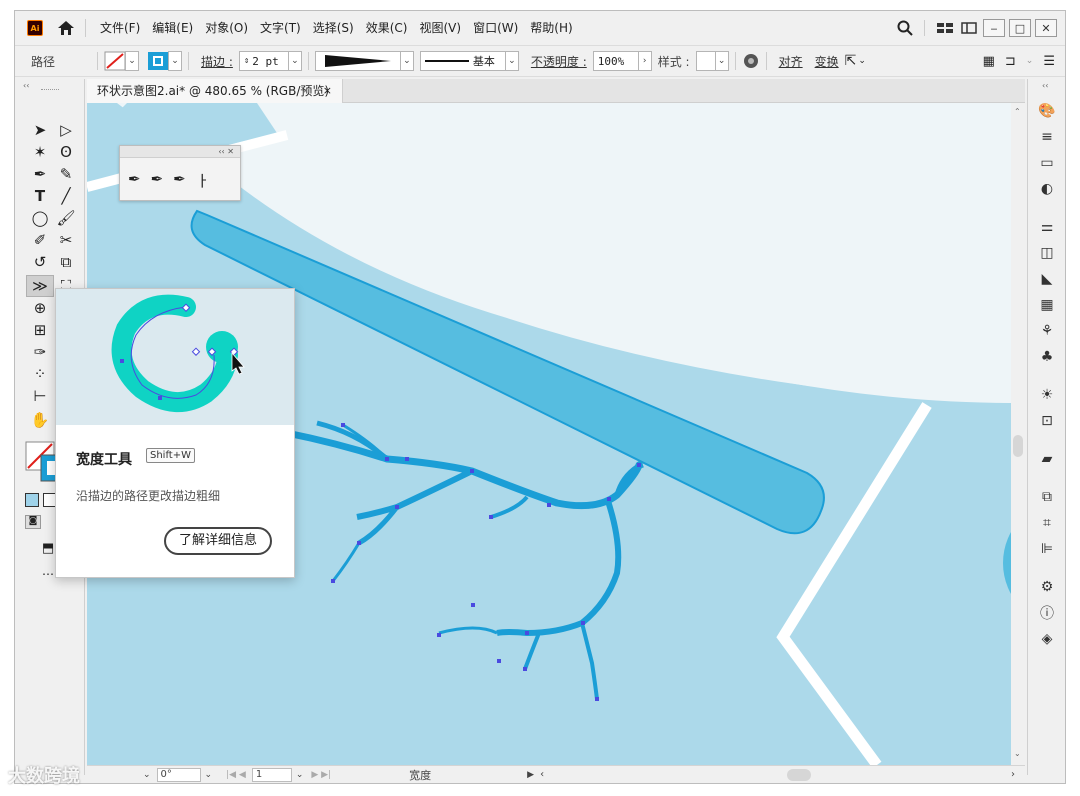 The width and height of the screenshot is (1080, 796). What do you see at coordinates (1047, 639) in the screenshot?
I see `layers-panel-icon: ◈` at bounding box center [1047, 639].